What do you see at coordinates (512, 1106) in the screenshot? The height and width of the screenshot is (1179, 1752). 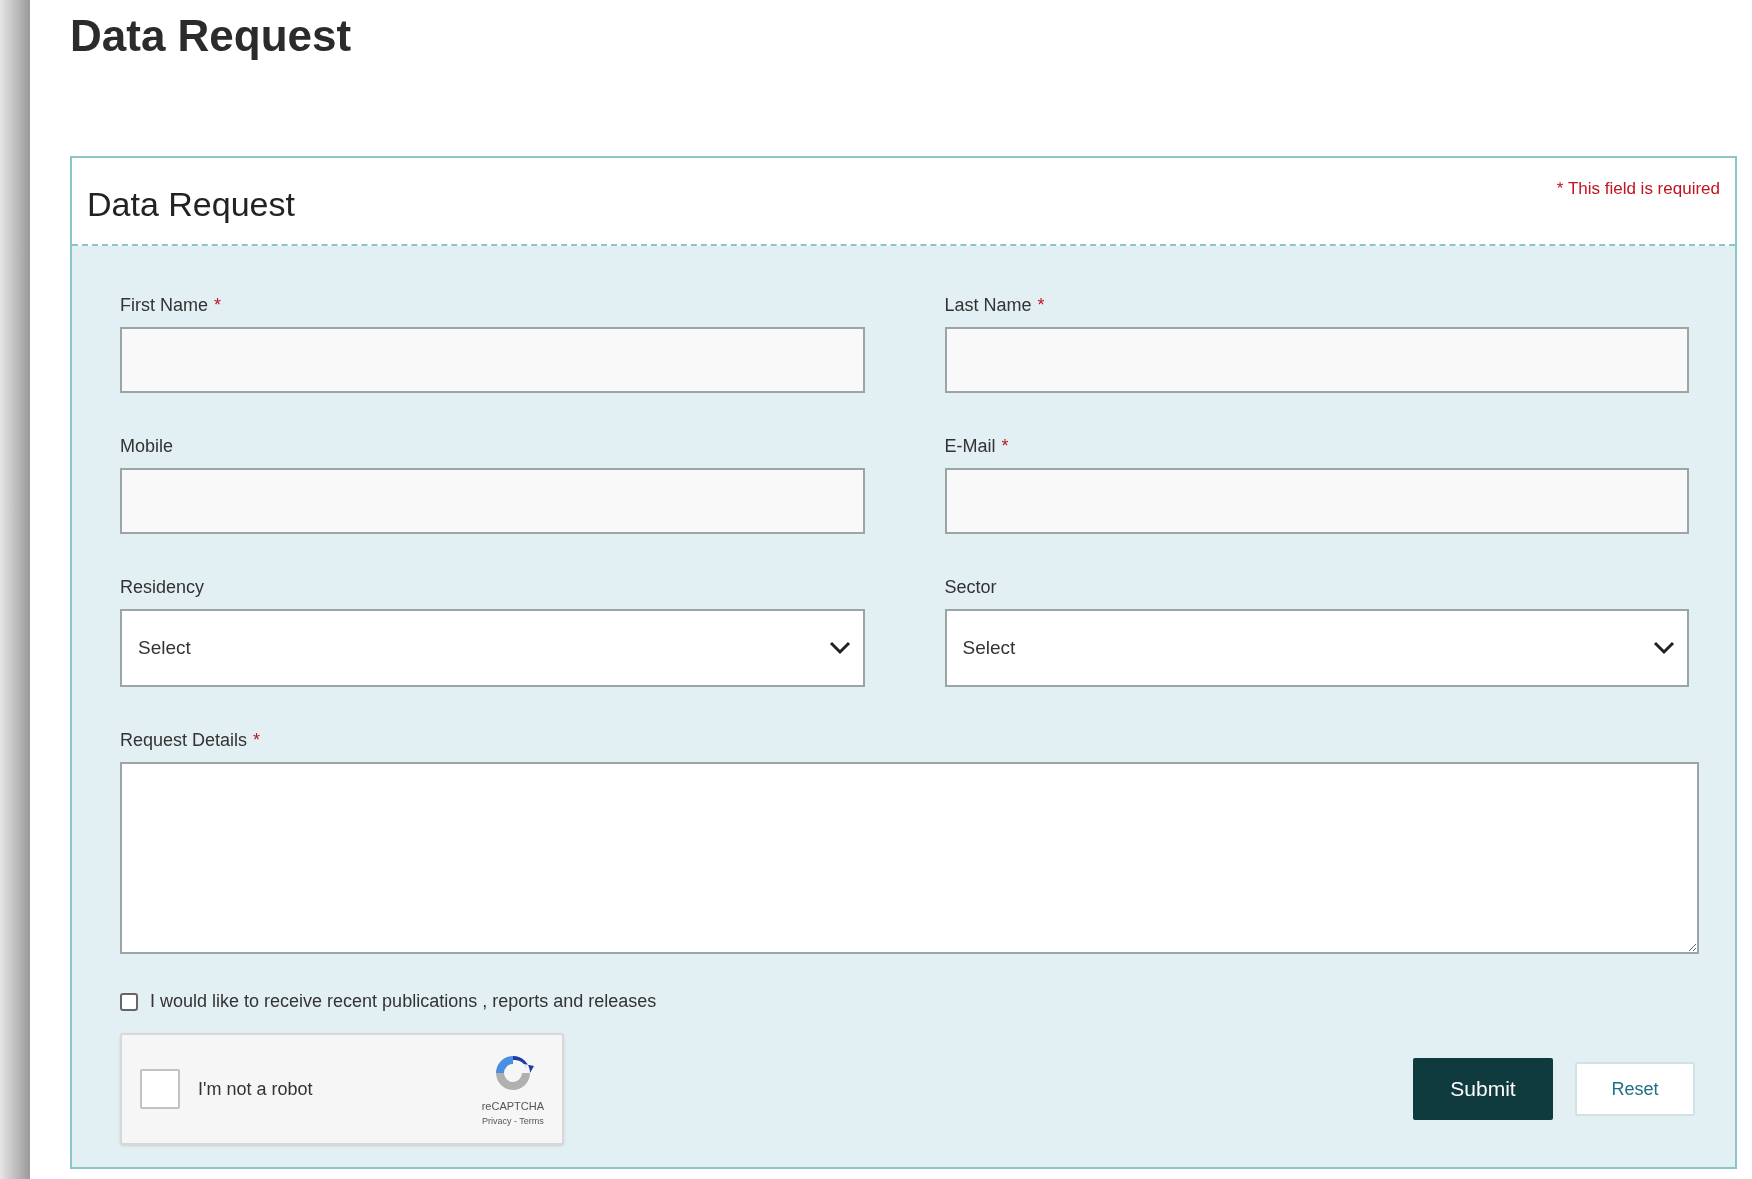 I see `captcha-brand: reCAPTCHA` at bounding box center [512, 1106].